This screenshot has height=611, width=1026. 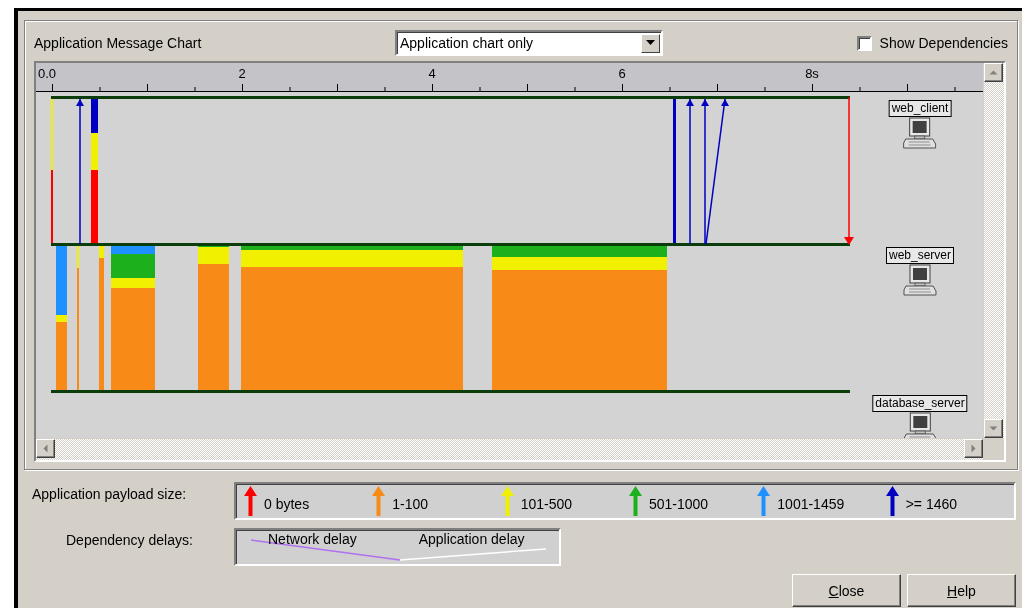 I want to click on tick-label: 2, so click(x=242, y=73).